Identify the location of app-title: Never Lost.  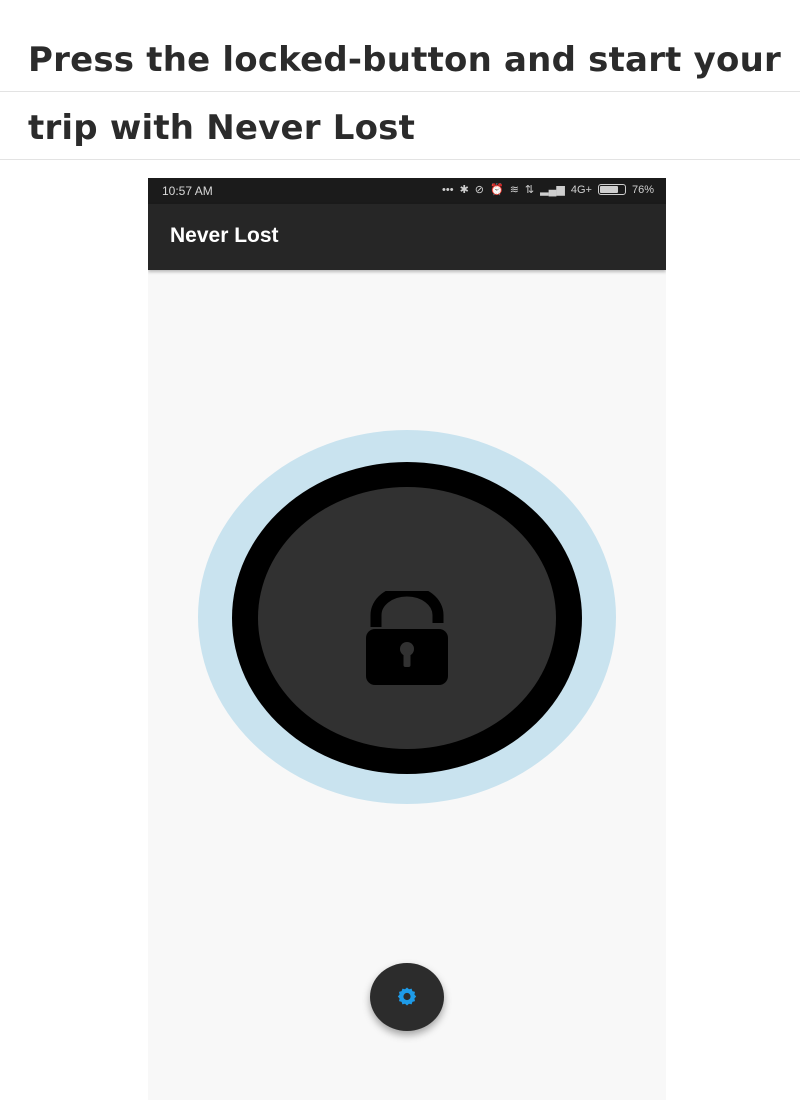
(224, 235).